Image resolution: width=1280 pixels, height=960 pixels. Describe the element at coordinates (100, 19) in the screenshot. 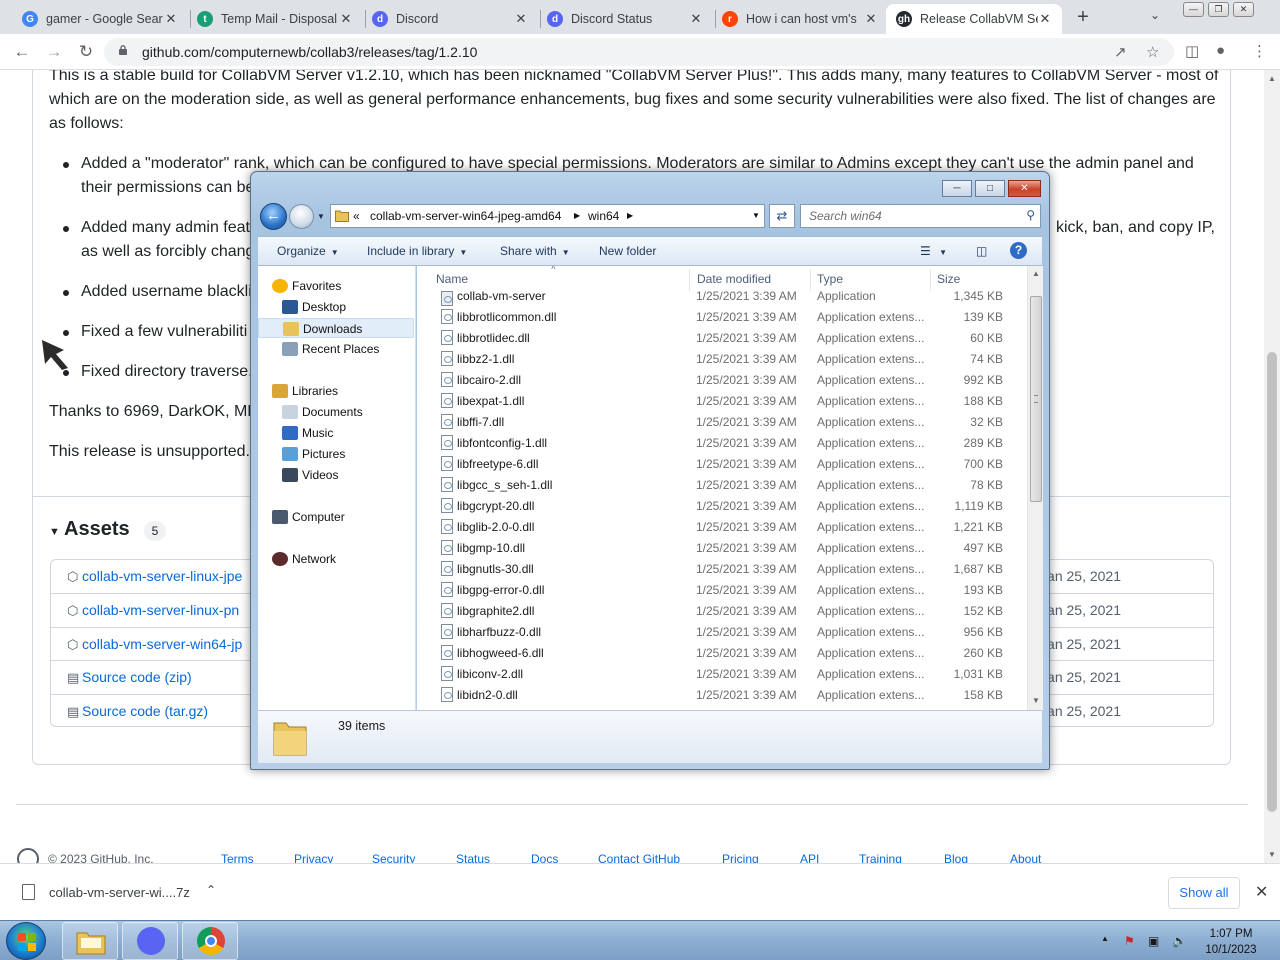

I see `browser-tab: Ggamer - Google Sear ✕` at that location.